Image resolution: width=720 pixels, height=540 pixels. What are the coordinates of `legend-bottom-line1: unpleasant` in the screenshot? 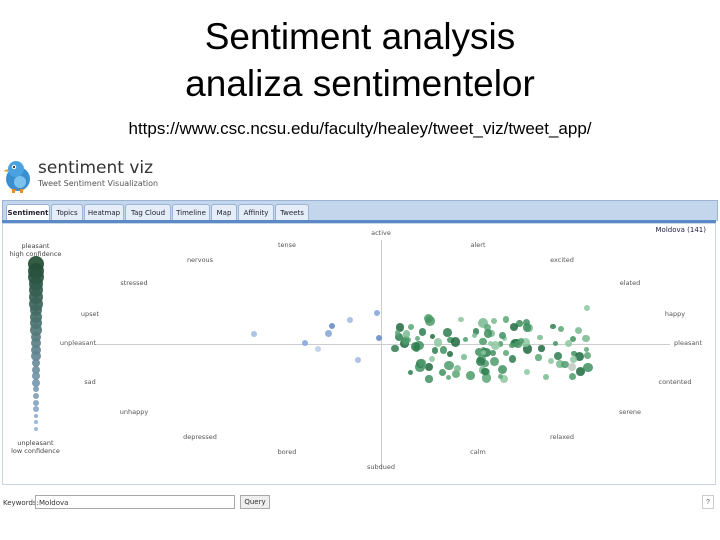 It's located at (35, 443).